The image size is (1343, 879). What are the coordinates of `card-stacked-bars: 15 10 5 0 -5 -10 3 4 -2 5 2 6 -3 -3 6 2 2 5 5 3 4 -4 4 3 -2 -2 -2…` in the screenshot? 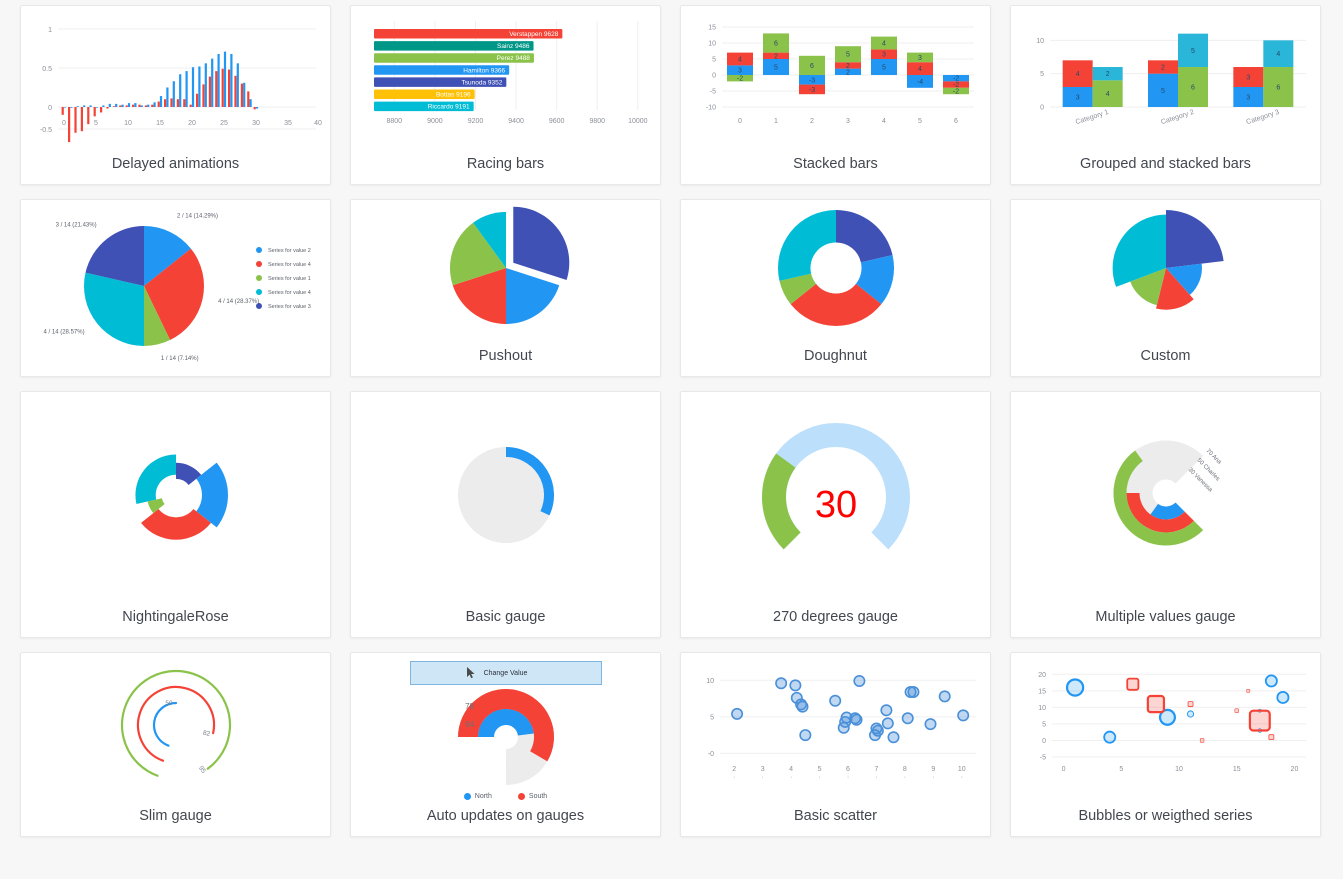 It's located at (835, 95).